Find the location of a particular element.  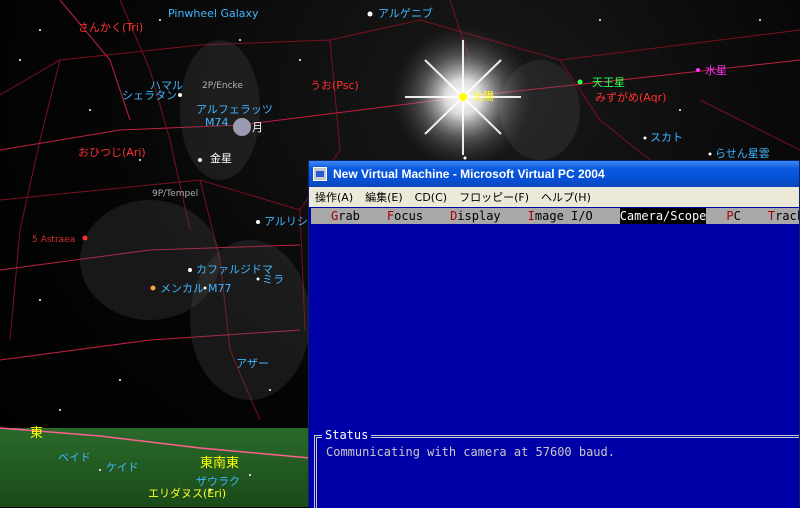

algenib-label: アルゲニブ is located at coordinates (405, 13).